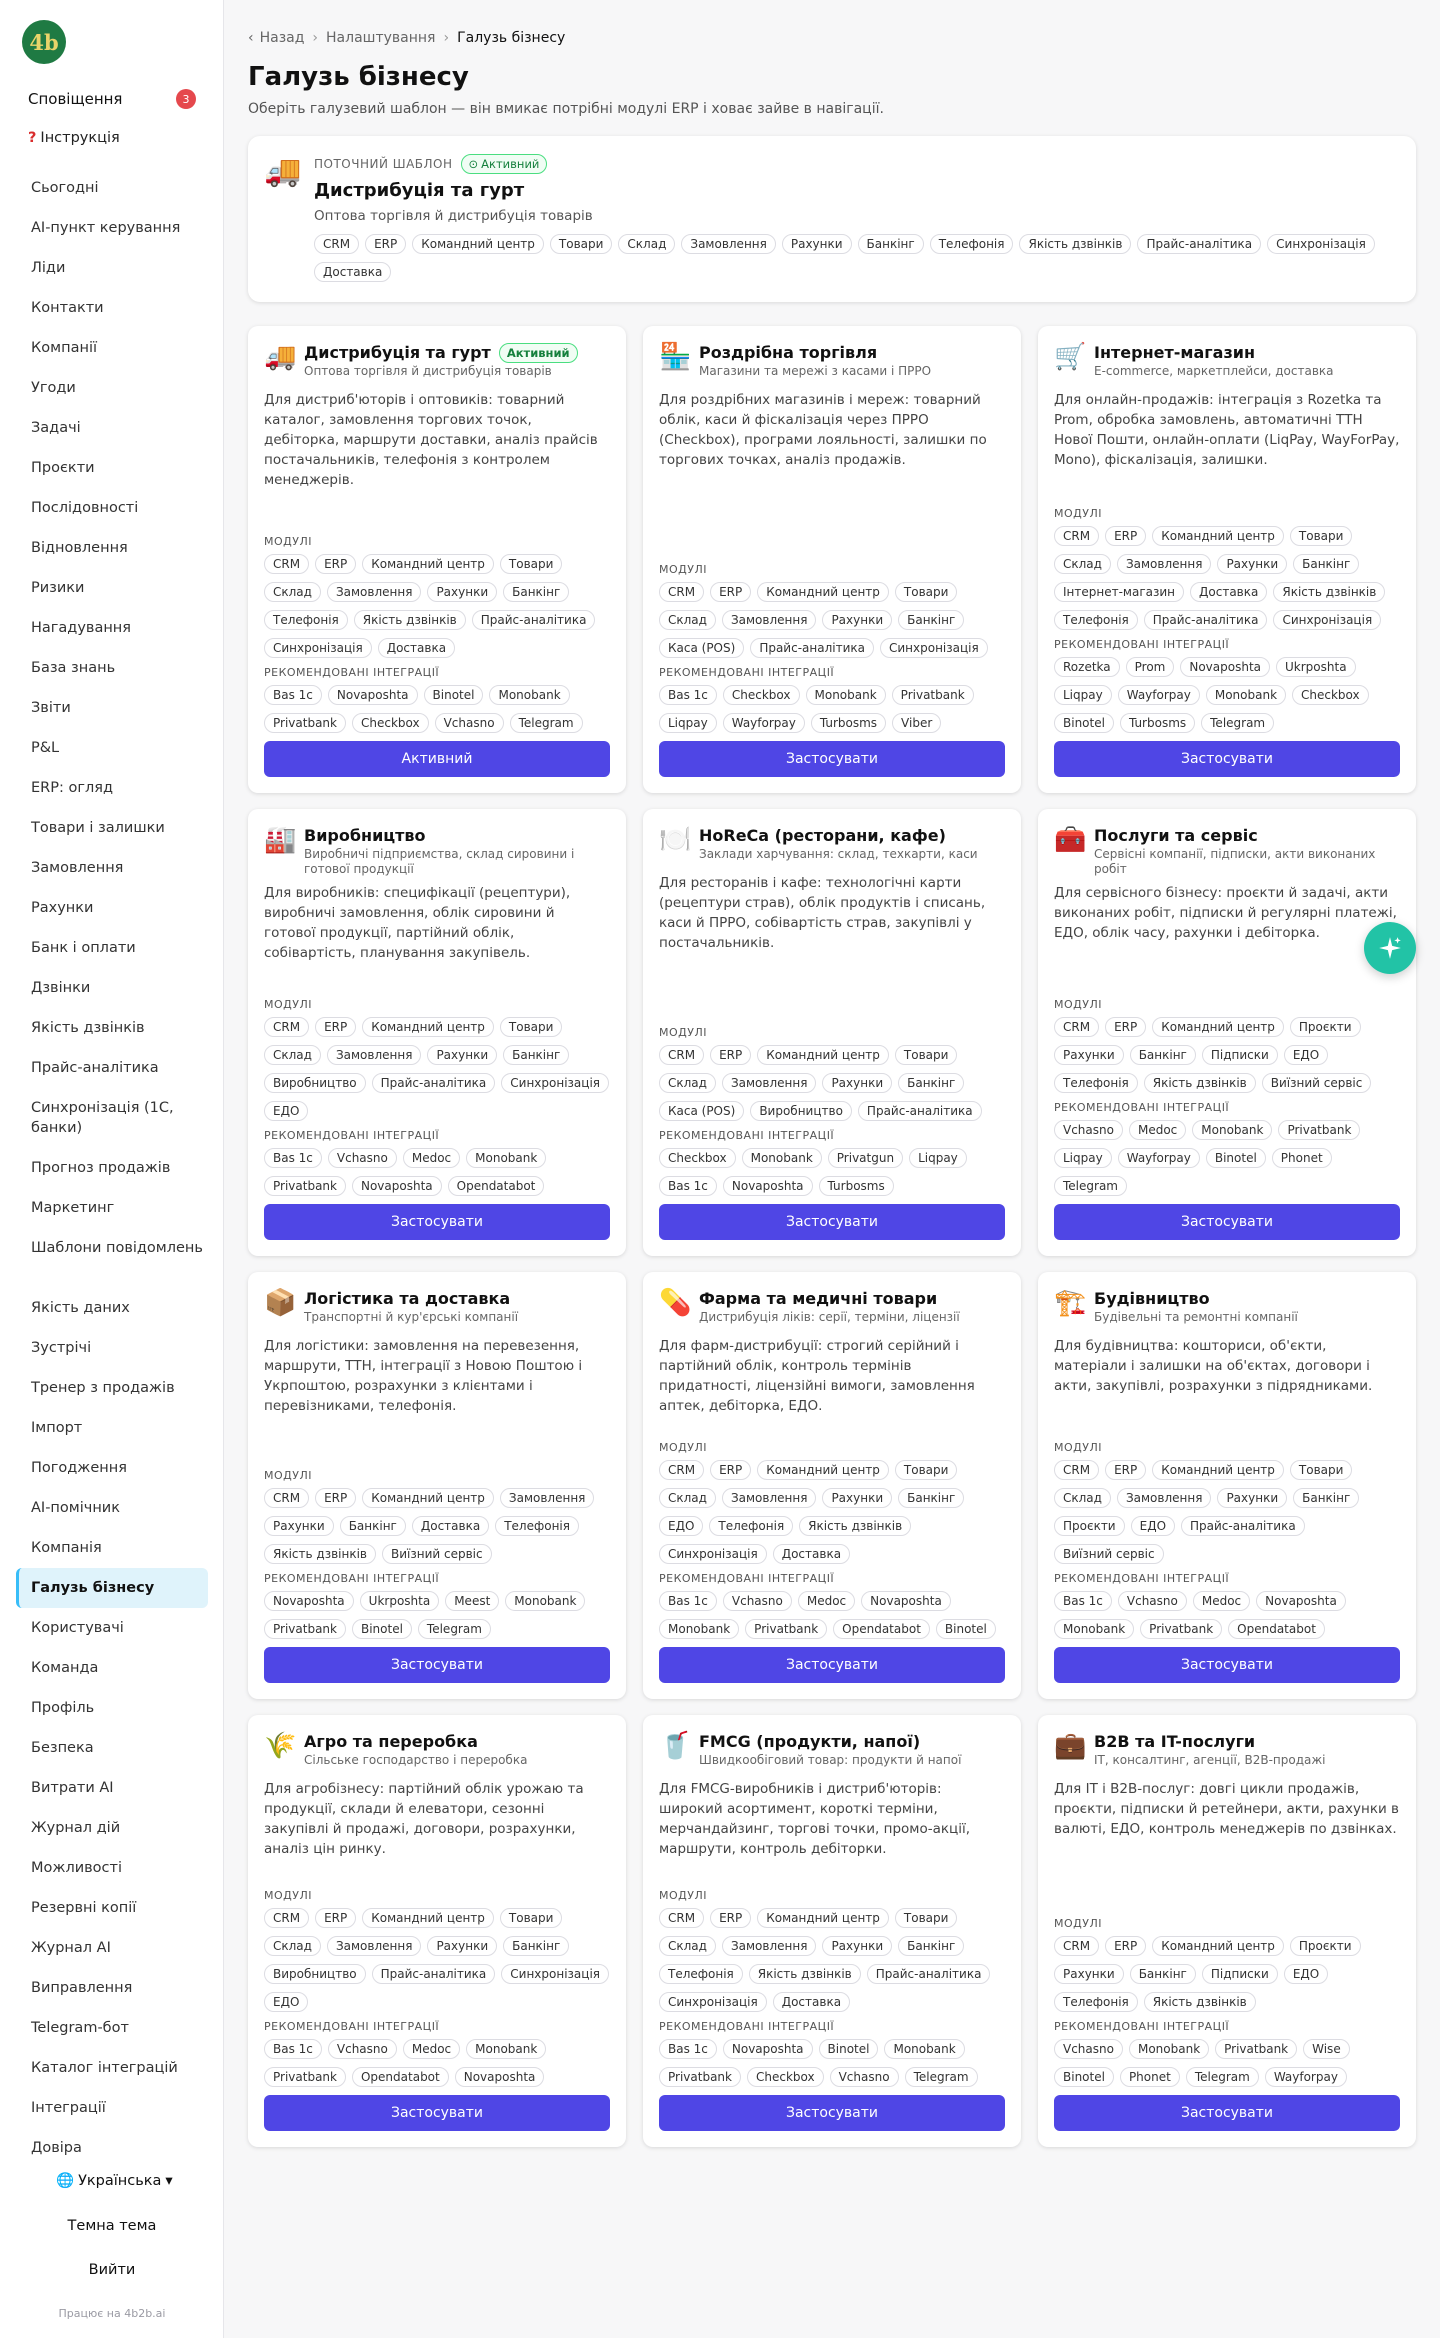 The height and width of the screenshot is (2338, 1440). Describe the element at coordinates (112, 388) in the screenshot. I see `sidebar-item-5: Угоди` at that location.